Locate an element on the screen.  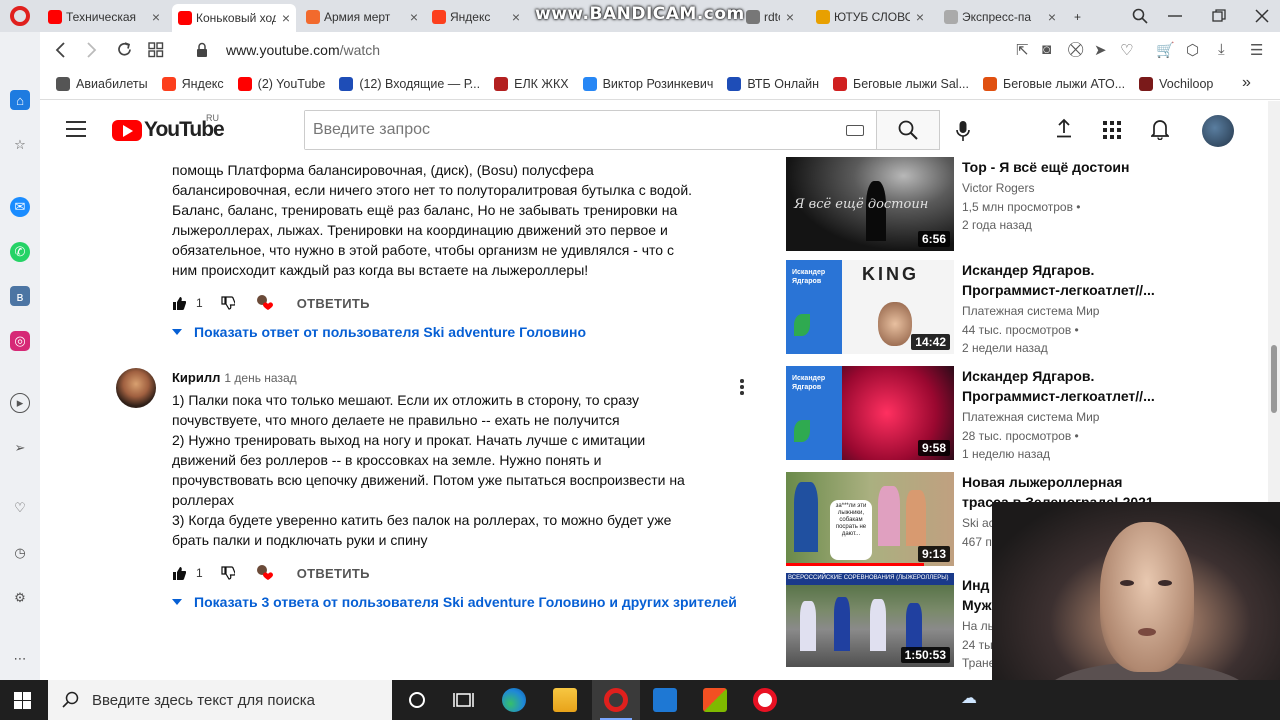
cube-icon: ⬡ is located at coordinates (1192, 50).